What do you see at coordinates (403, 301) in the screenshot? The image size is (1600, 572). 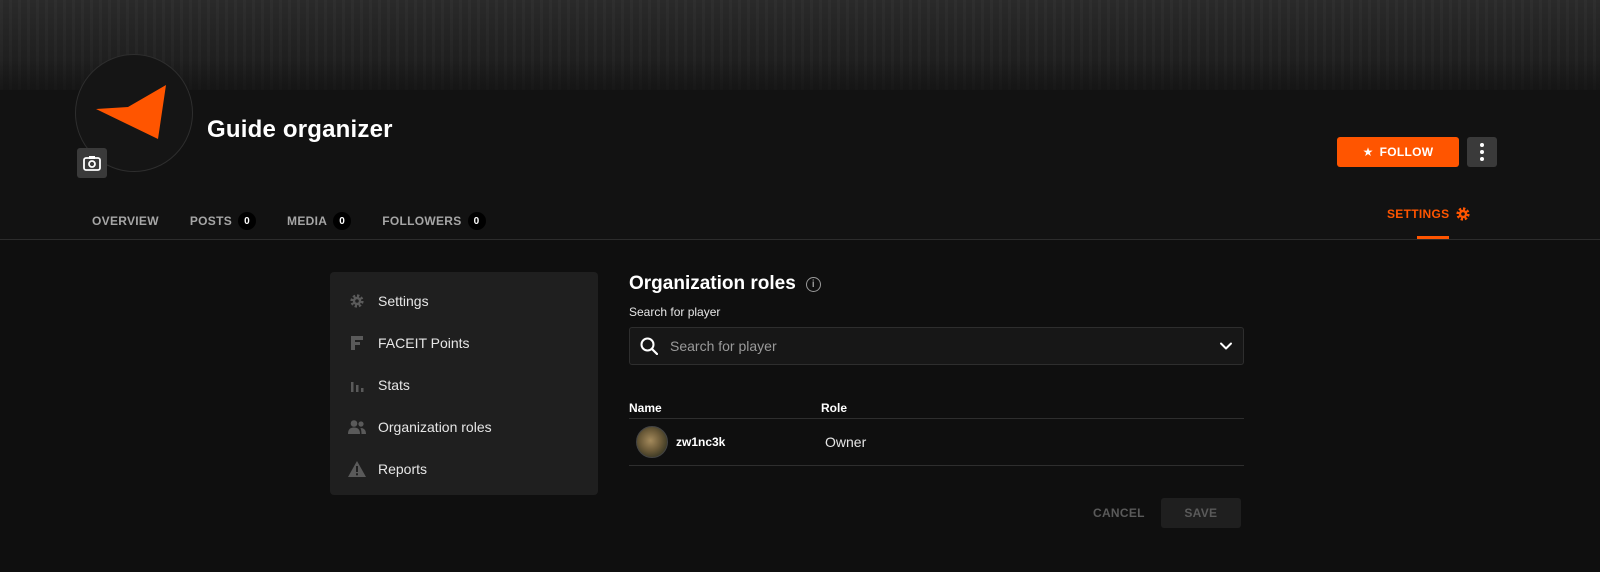 I see `sidebar-item-label: Settings` at bounding box center [403, 301].